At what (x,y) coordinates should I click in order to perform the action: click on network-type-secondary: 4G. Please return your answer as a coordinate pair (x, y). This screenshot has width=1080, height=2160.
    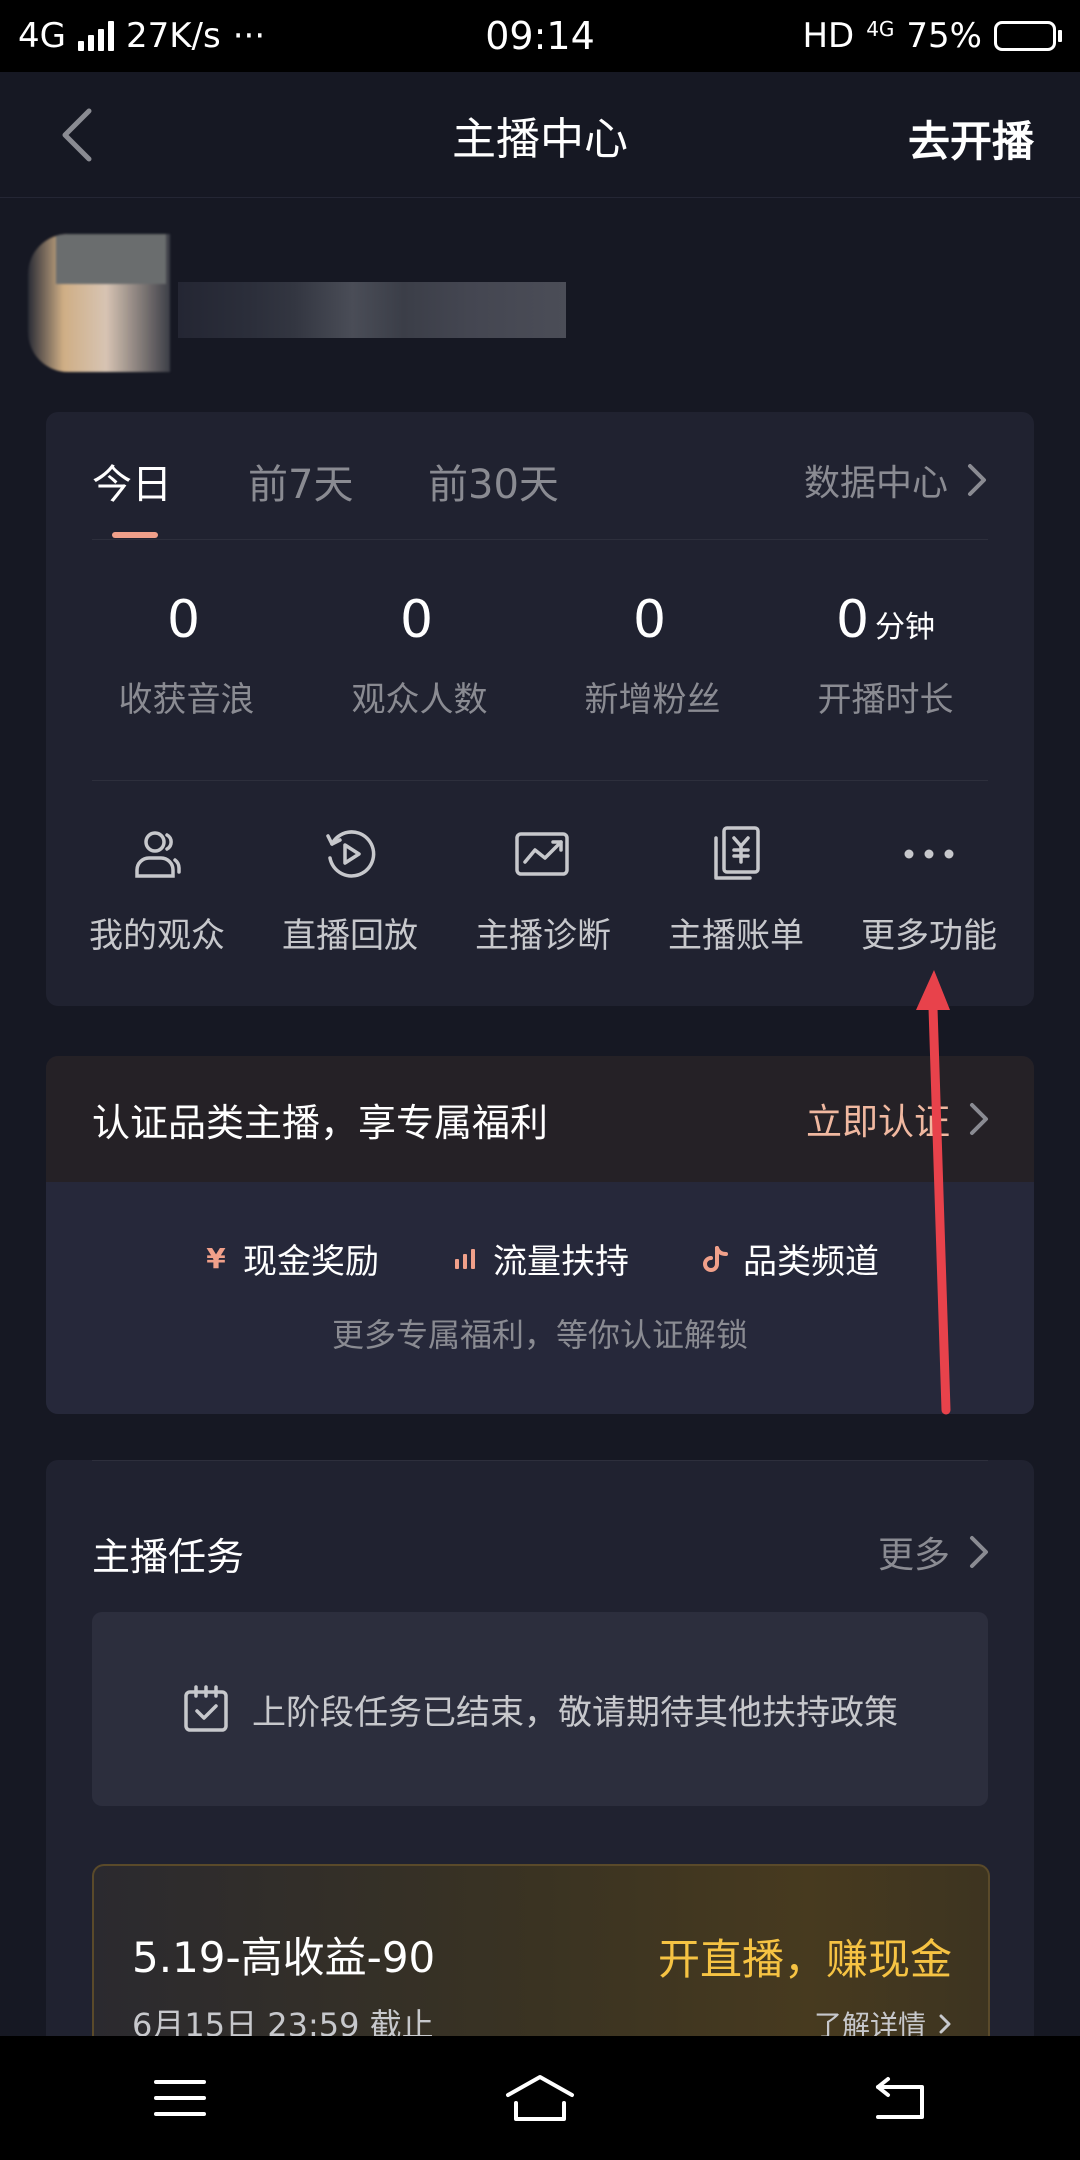
    Looking at the image, I should click on (880, 29).